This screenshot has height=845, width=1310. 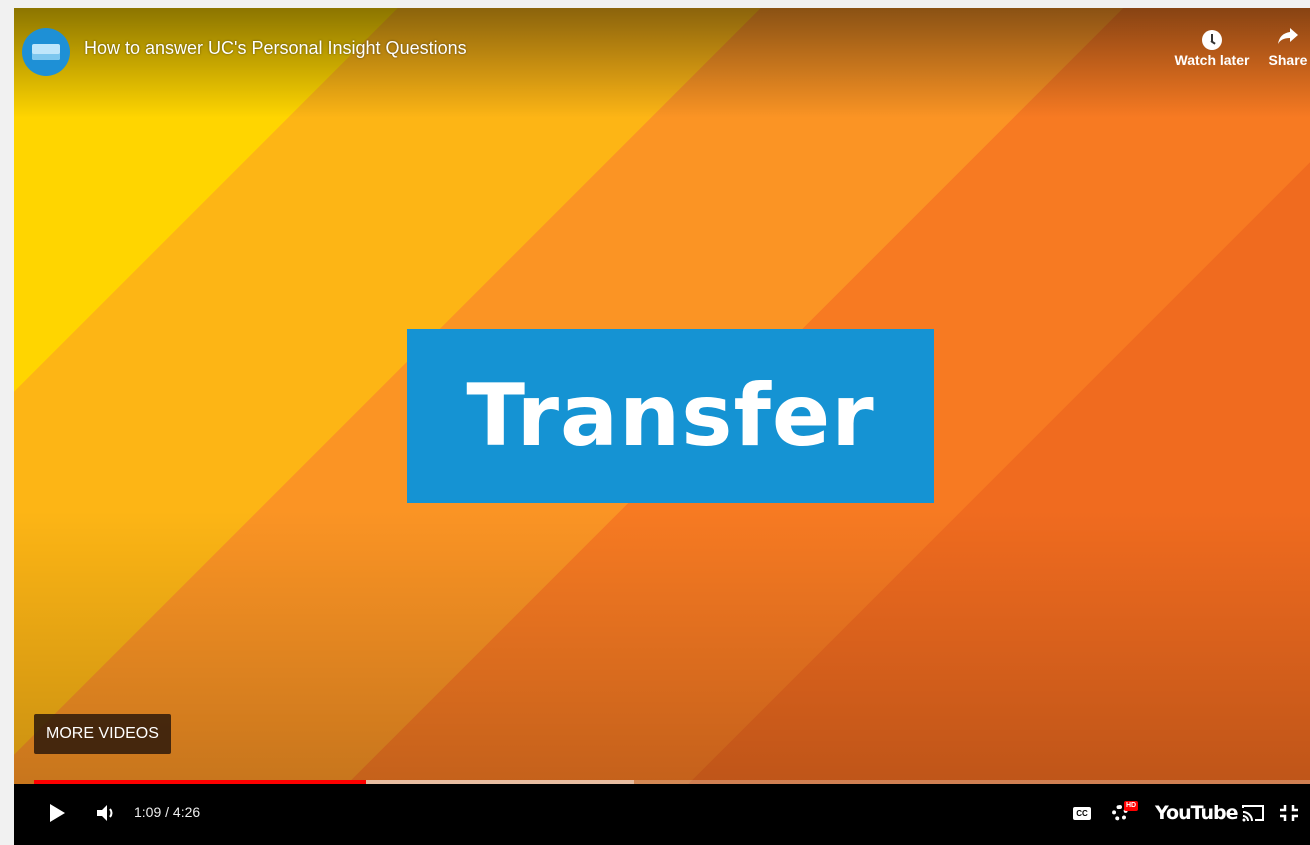 What do you see at coordinates (1288, 60) in the screenshot?
I see `share-label: Share` at bounding box center [1288, 60].